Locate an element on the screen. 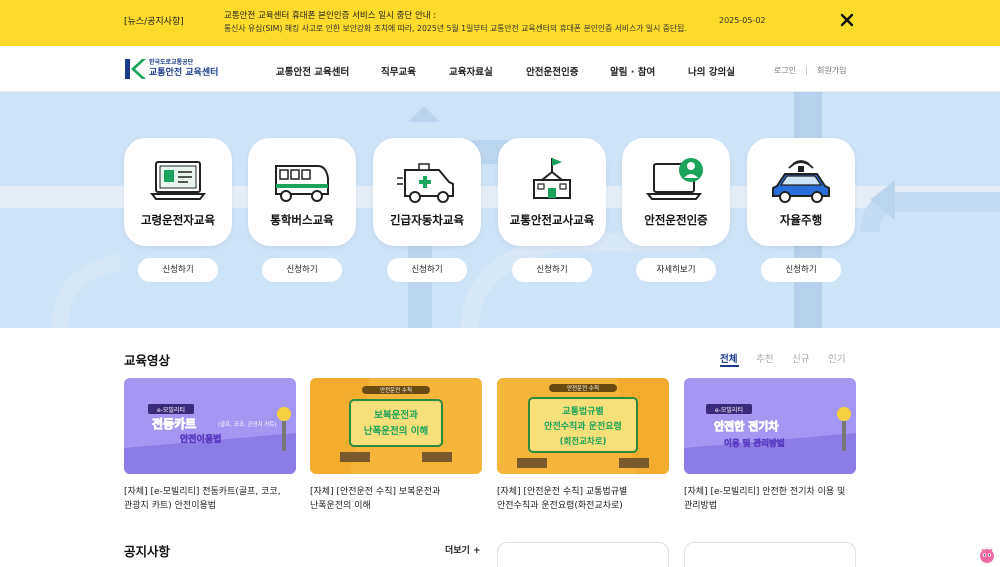  tab-popular: 인기 is located at coordinates (836, 358).